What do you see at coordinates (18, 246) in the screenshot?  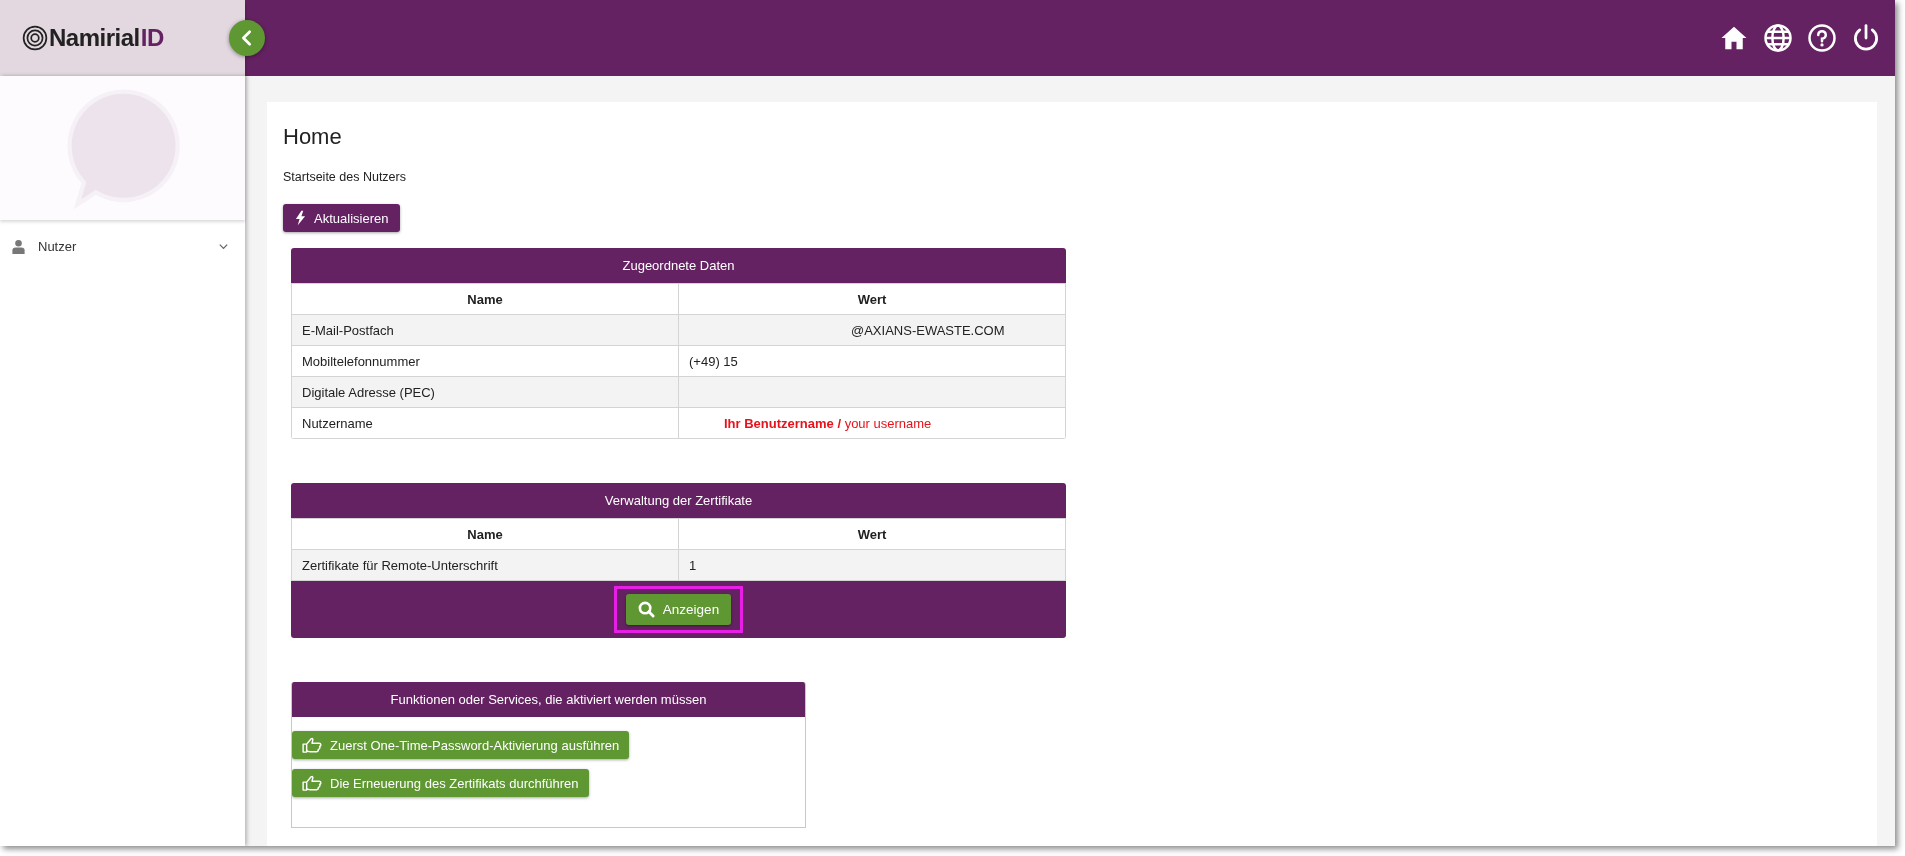 I see `user-icon` at bounding box center [18, 246].